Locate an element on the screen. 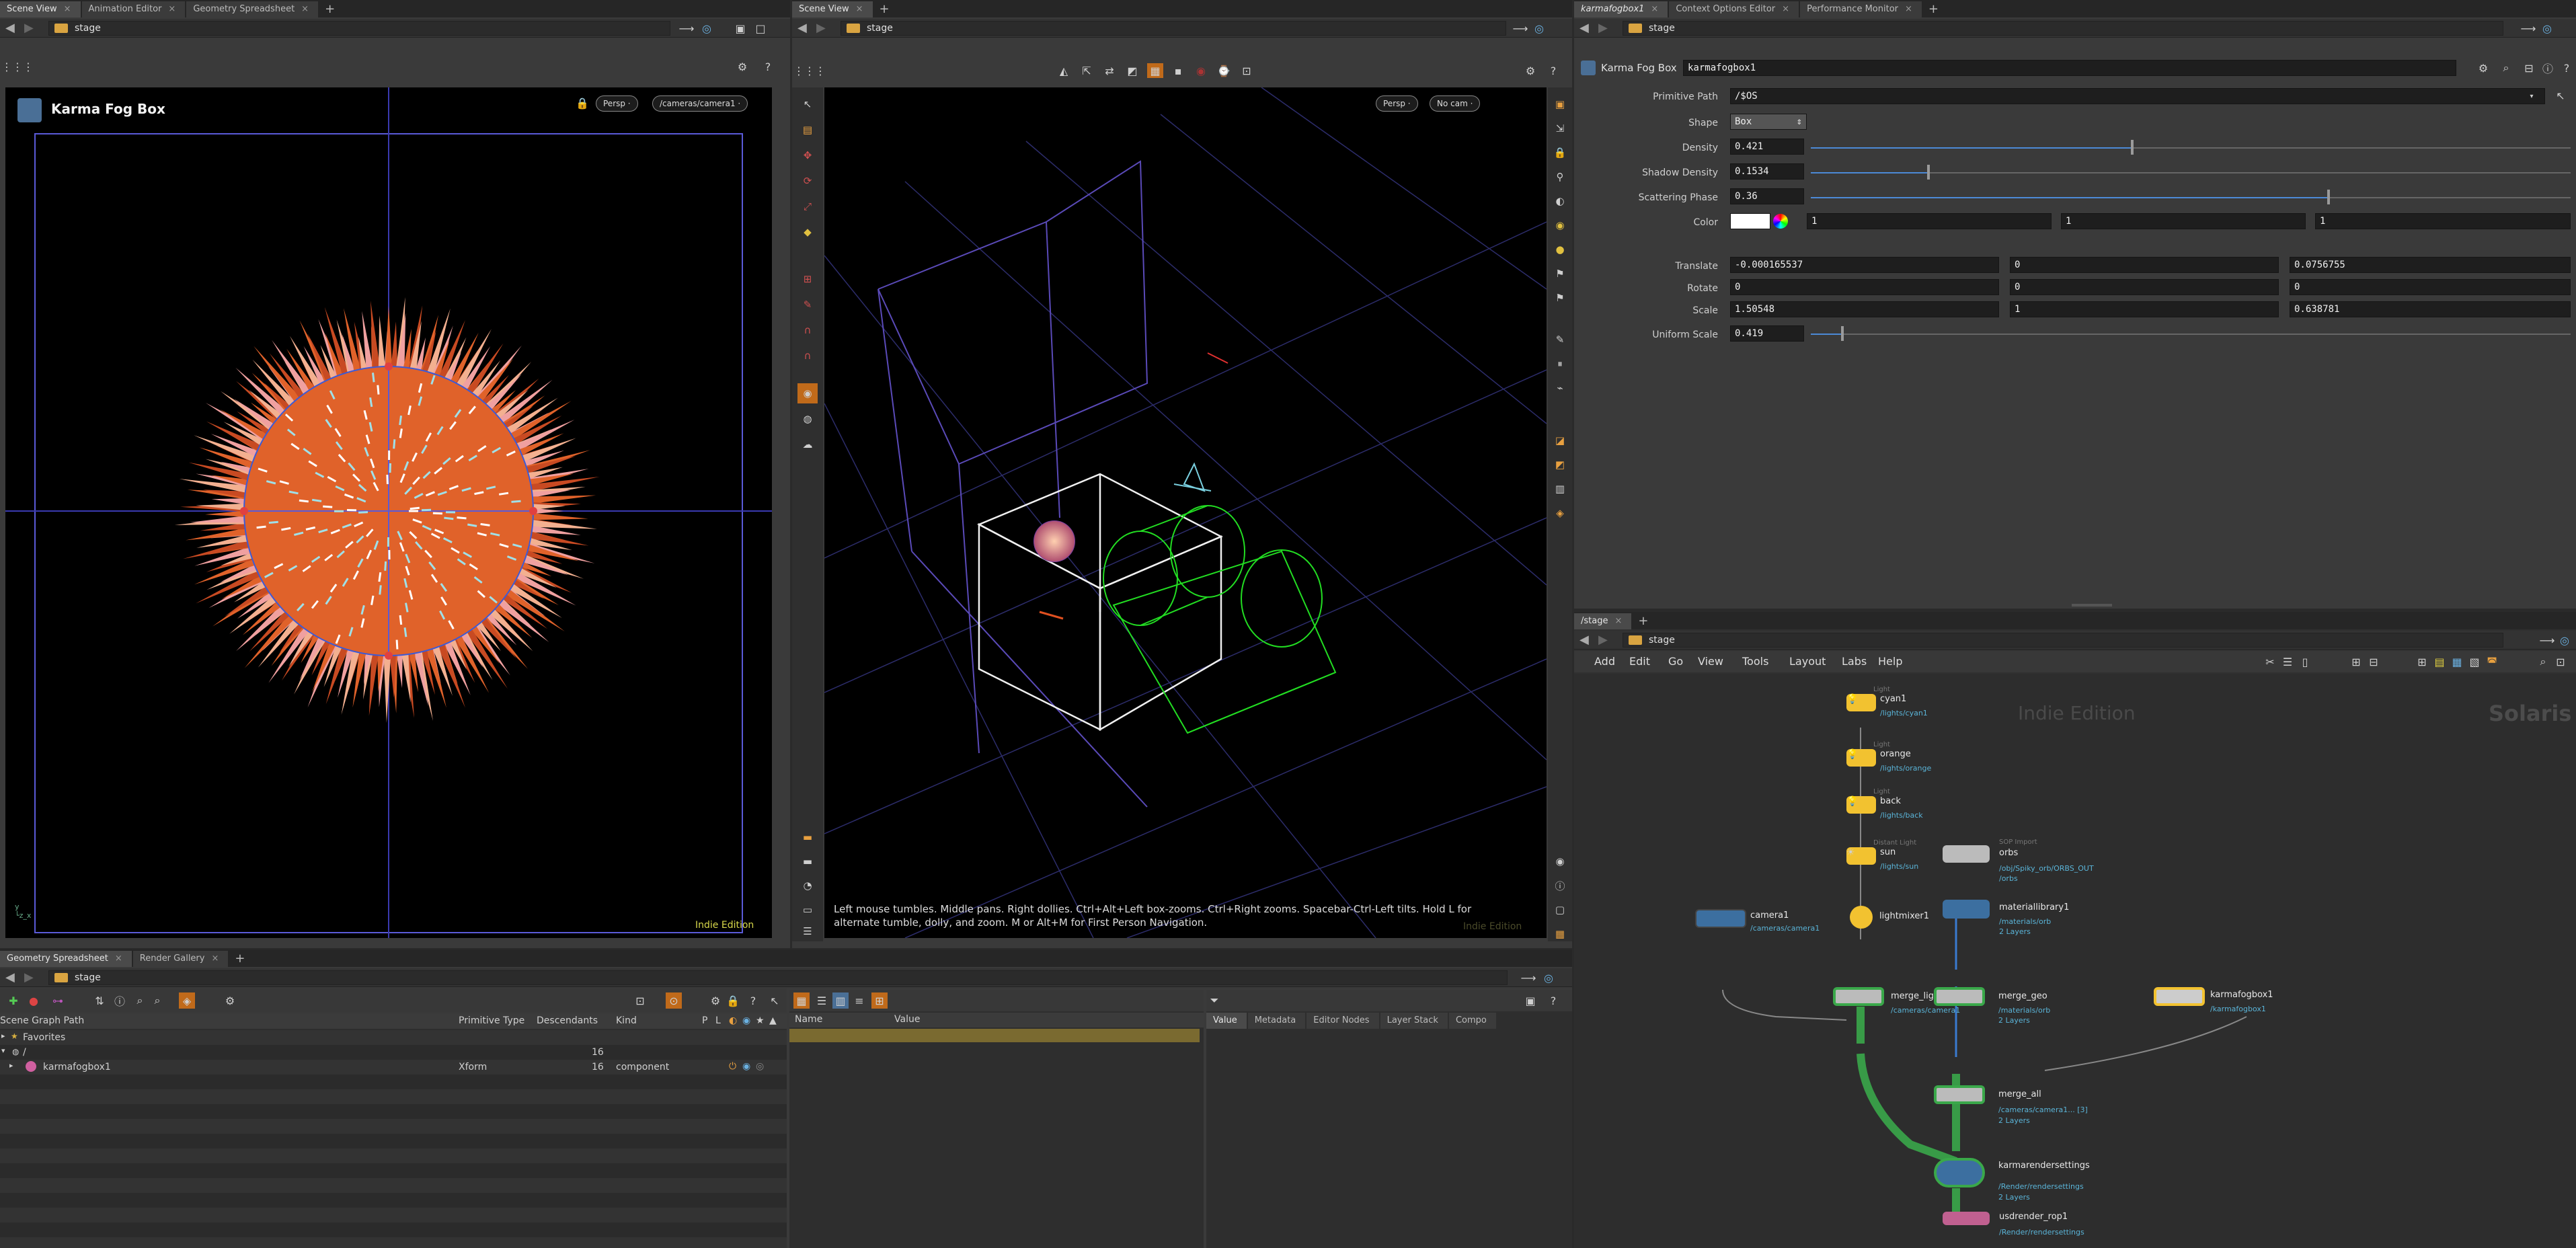  rows-icon: ≡ is located at coordinates (859, 1000).